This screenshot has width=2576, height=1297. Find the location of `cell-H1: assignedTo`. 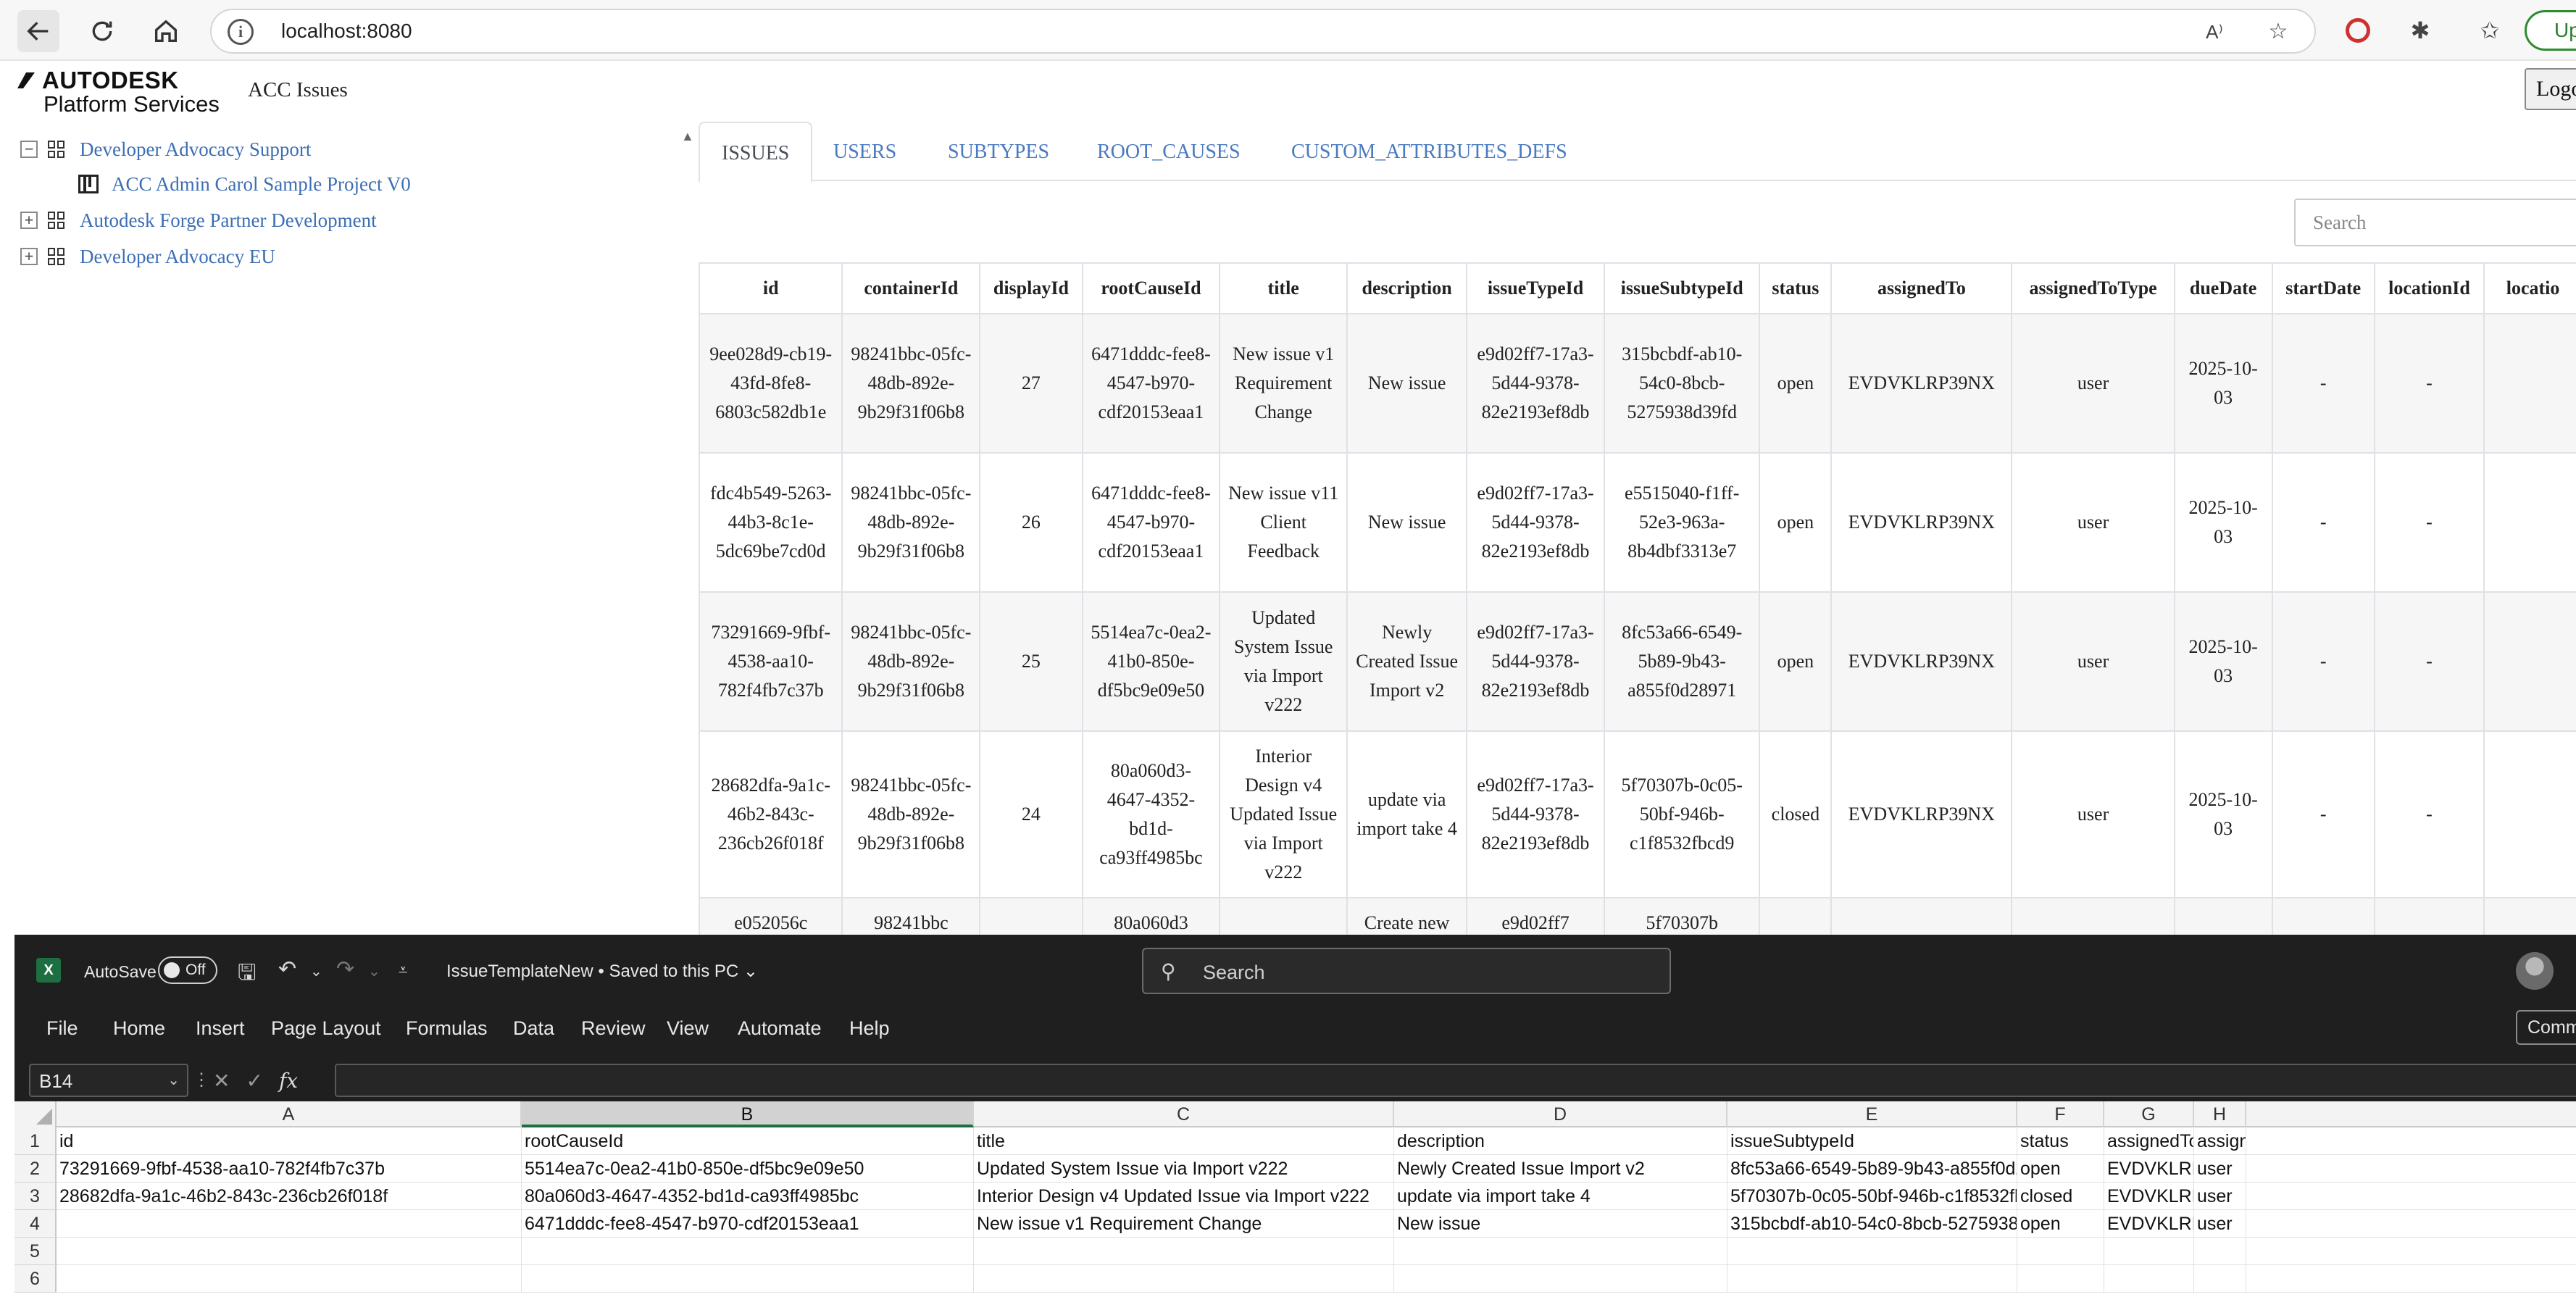

cell-H1: assignedTo is located at coordinates (2220, 1141).